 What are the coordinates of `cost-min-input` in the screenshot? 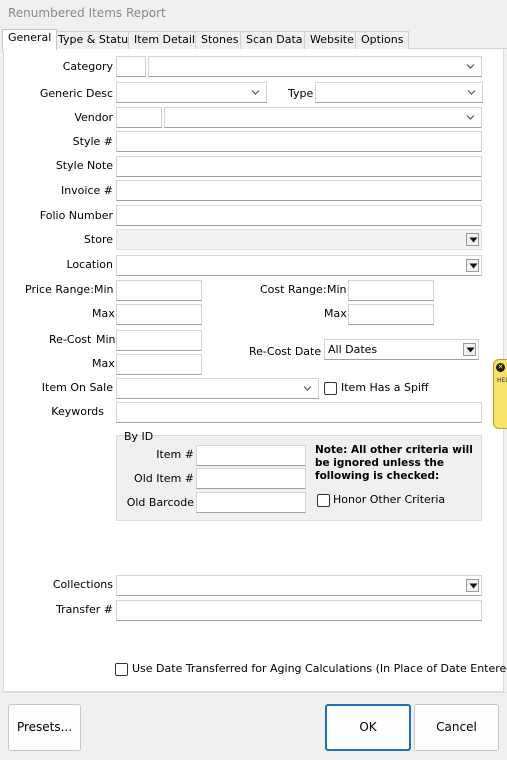 It's located at (391, 290).